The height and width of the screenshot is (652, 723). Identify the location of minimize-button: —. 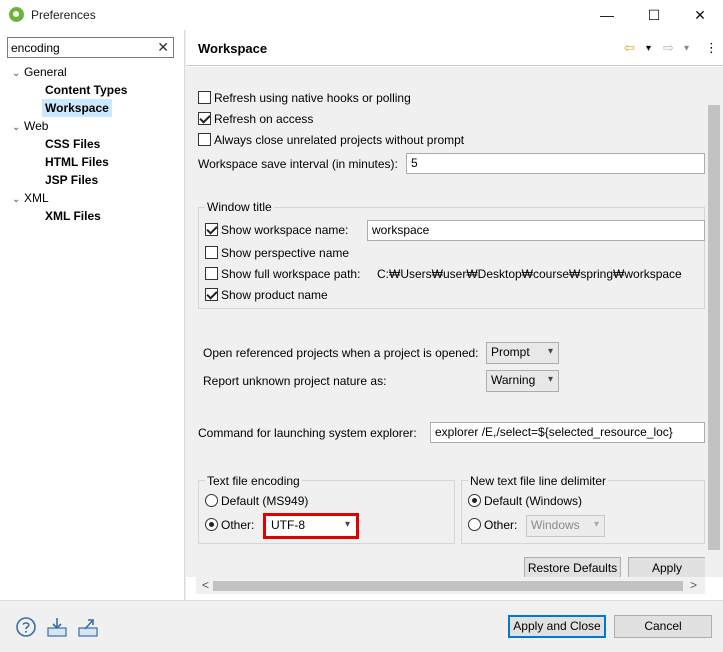
(607, 15).